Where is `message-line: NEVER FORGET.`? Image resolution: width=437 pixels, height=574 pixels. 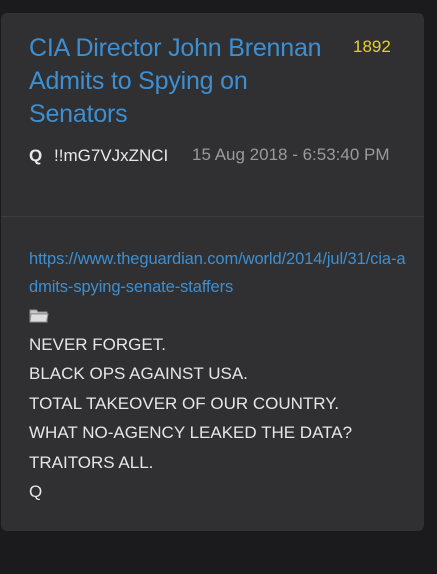 message-line: NEVER FORGET. is located at coordinates (97, 344).